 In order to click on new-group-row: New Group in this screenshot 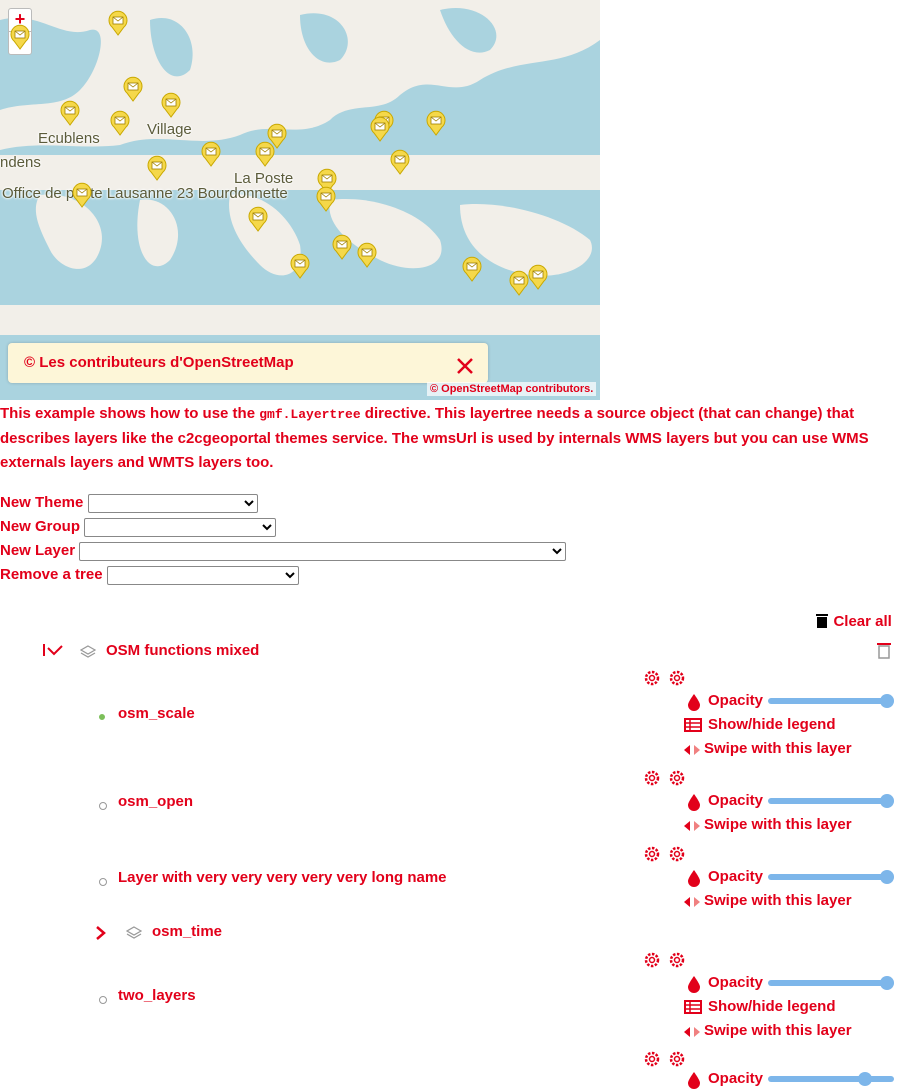, I will do `click(138, 527)`.